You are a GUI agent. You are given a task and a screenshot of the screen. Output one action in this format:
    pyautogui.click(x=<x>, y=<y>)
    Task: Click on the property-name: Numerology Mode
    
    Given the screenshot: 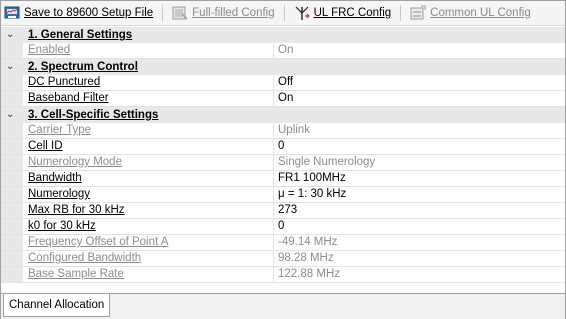 What is the action you would take?
    pyautogui.click(x=75, y=162)
    